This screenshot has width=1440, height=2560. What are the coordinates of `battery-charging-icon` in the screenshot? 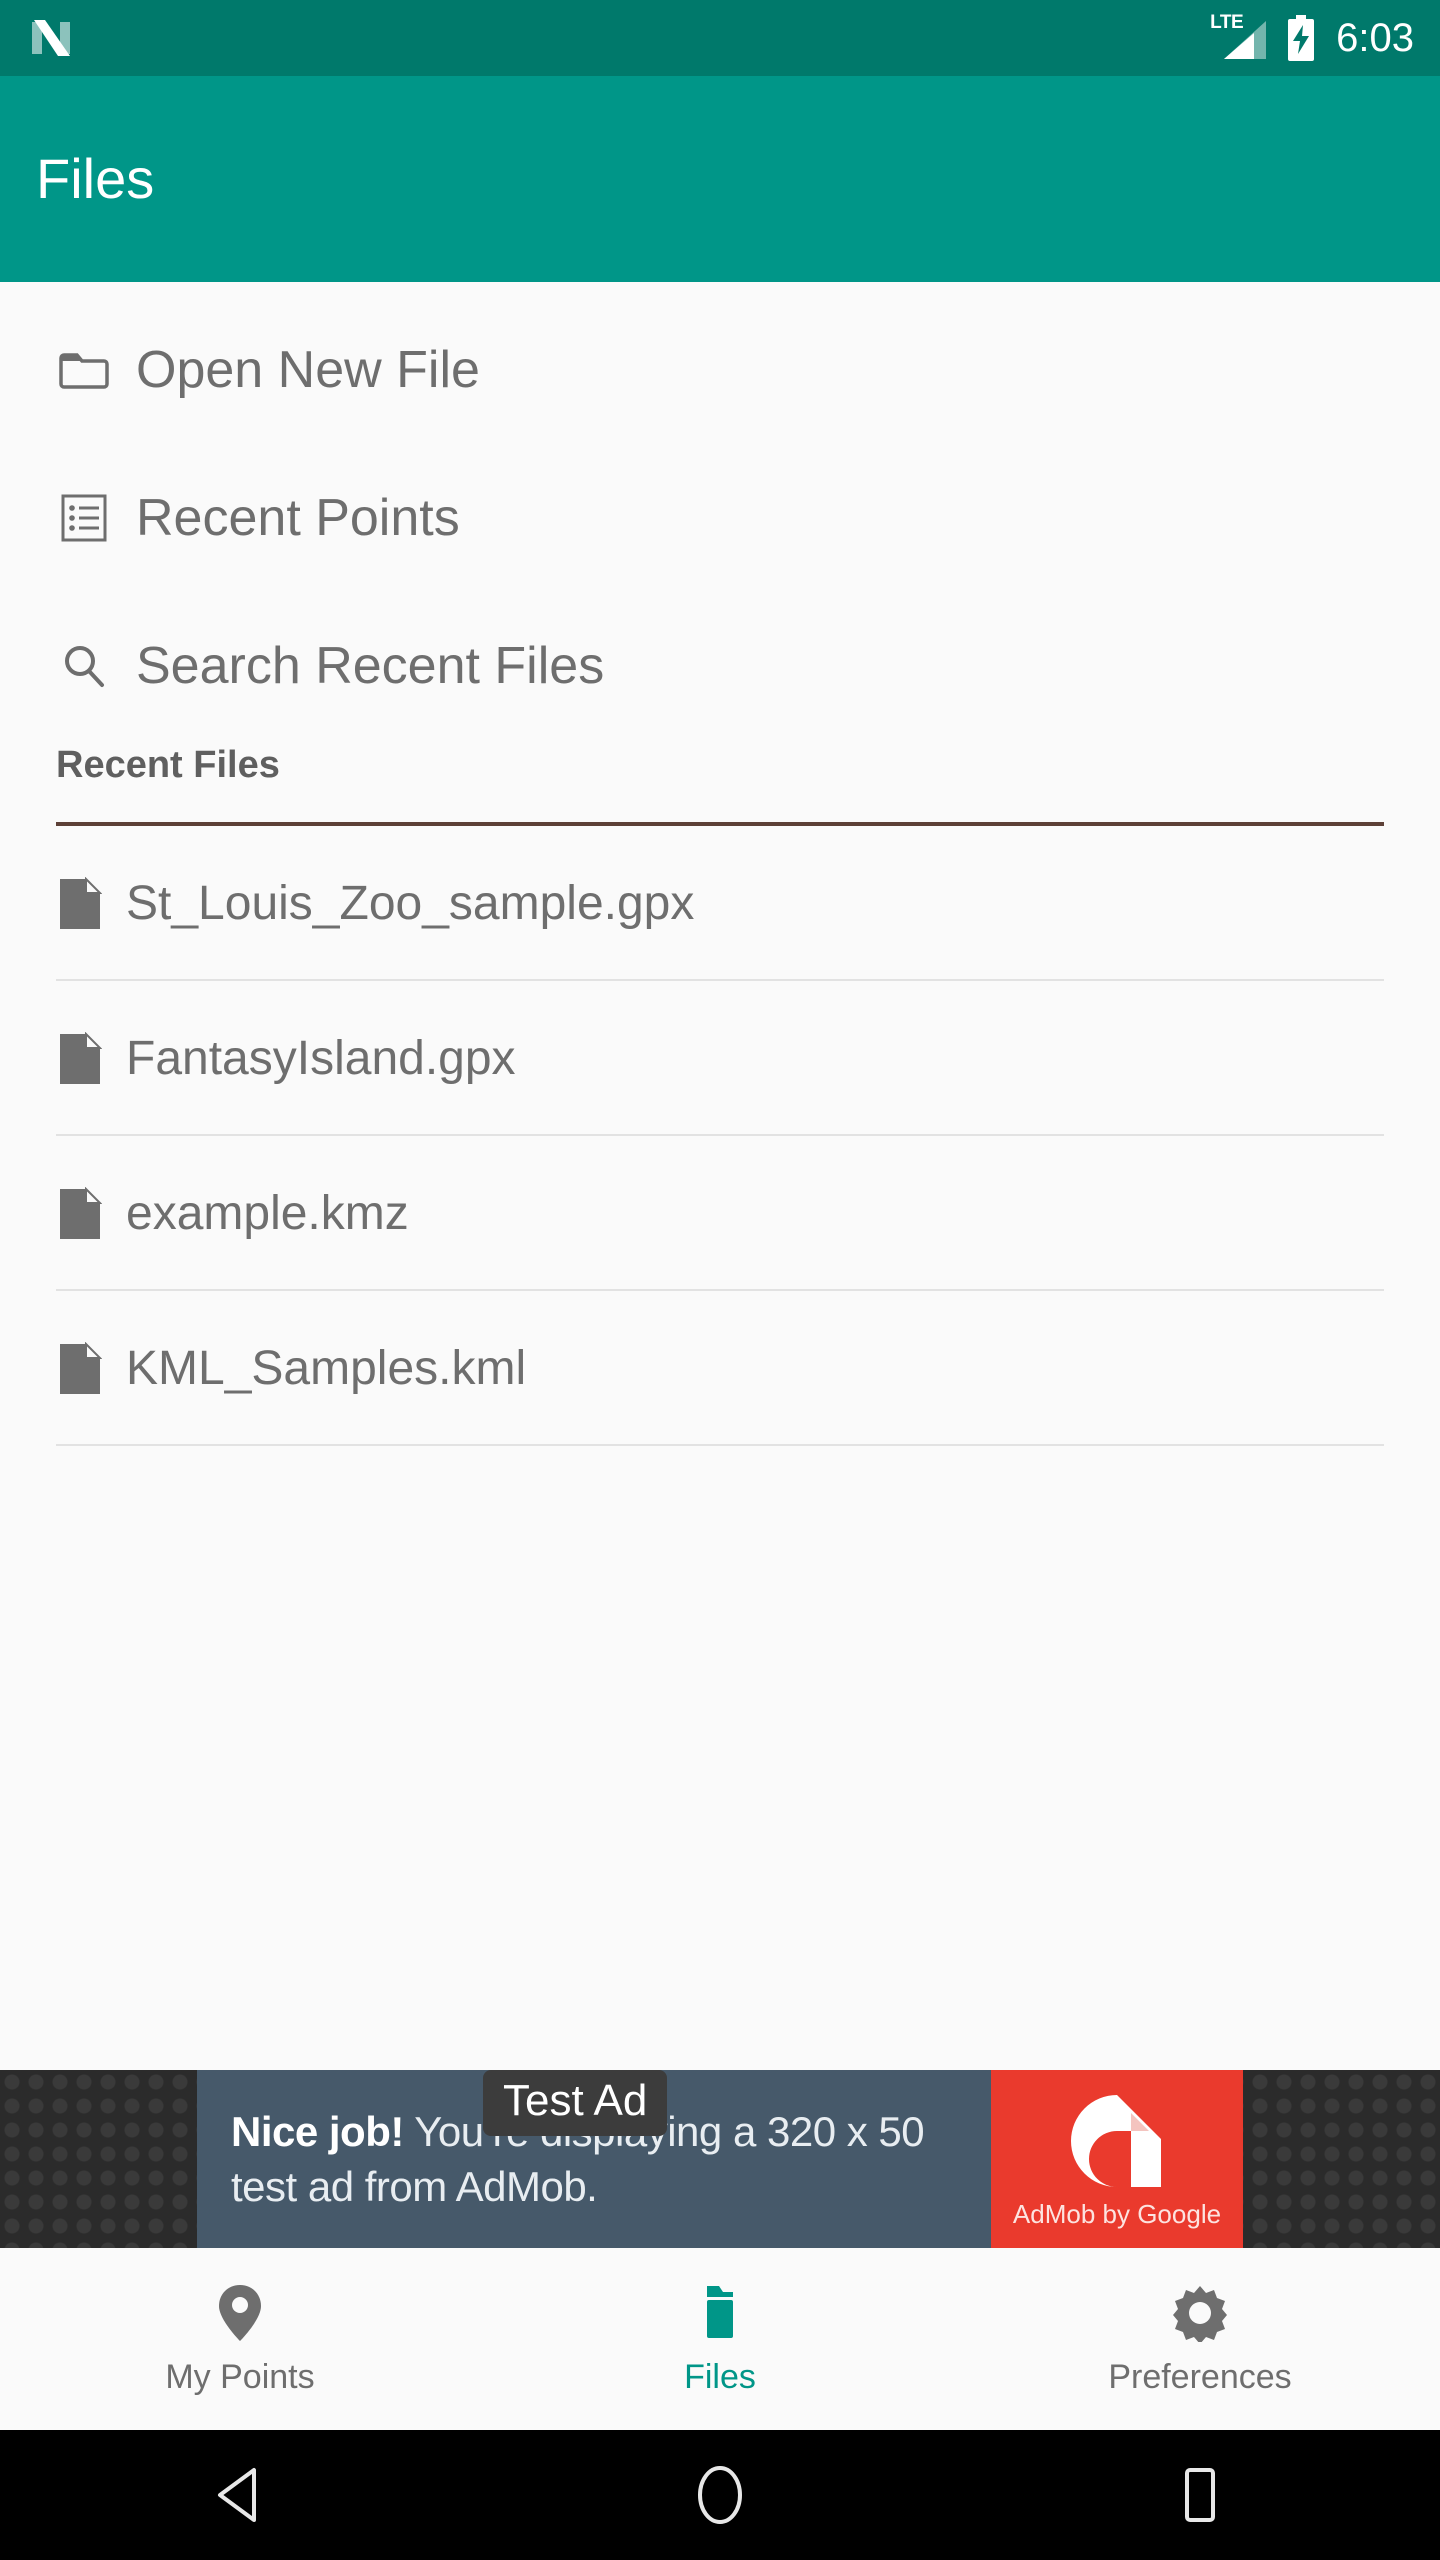 It's located at (1301, 38).